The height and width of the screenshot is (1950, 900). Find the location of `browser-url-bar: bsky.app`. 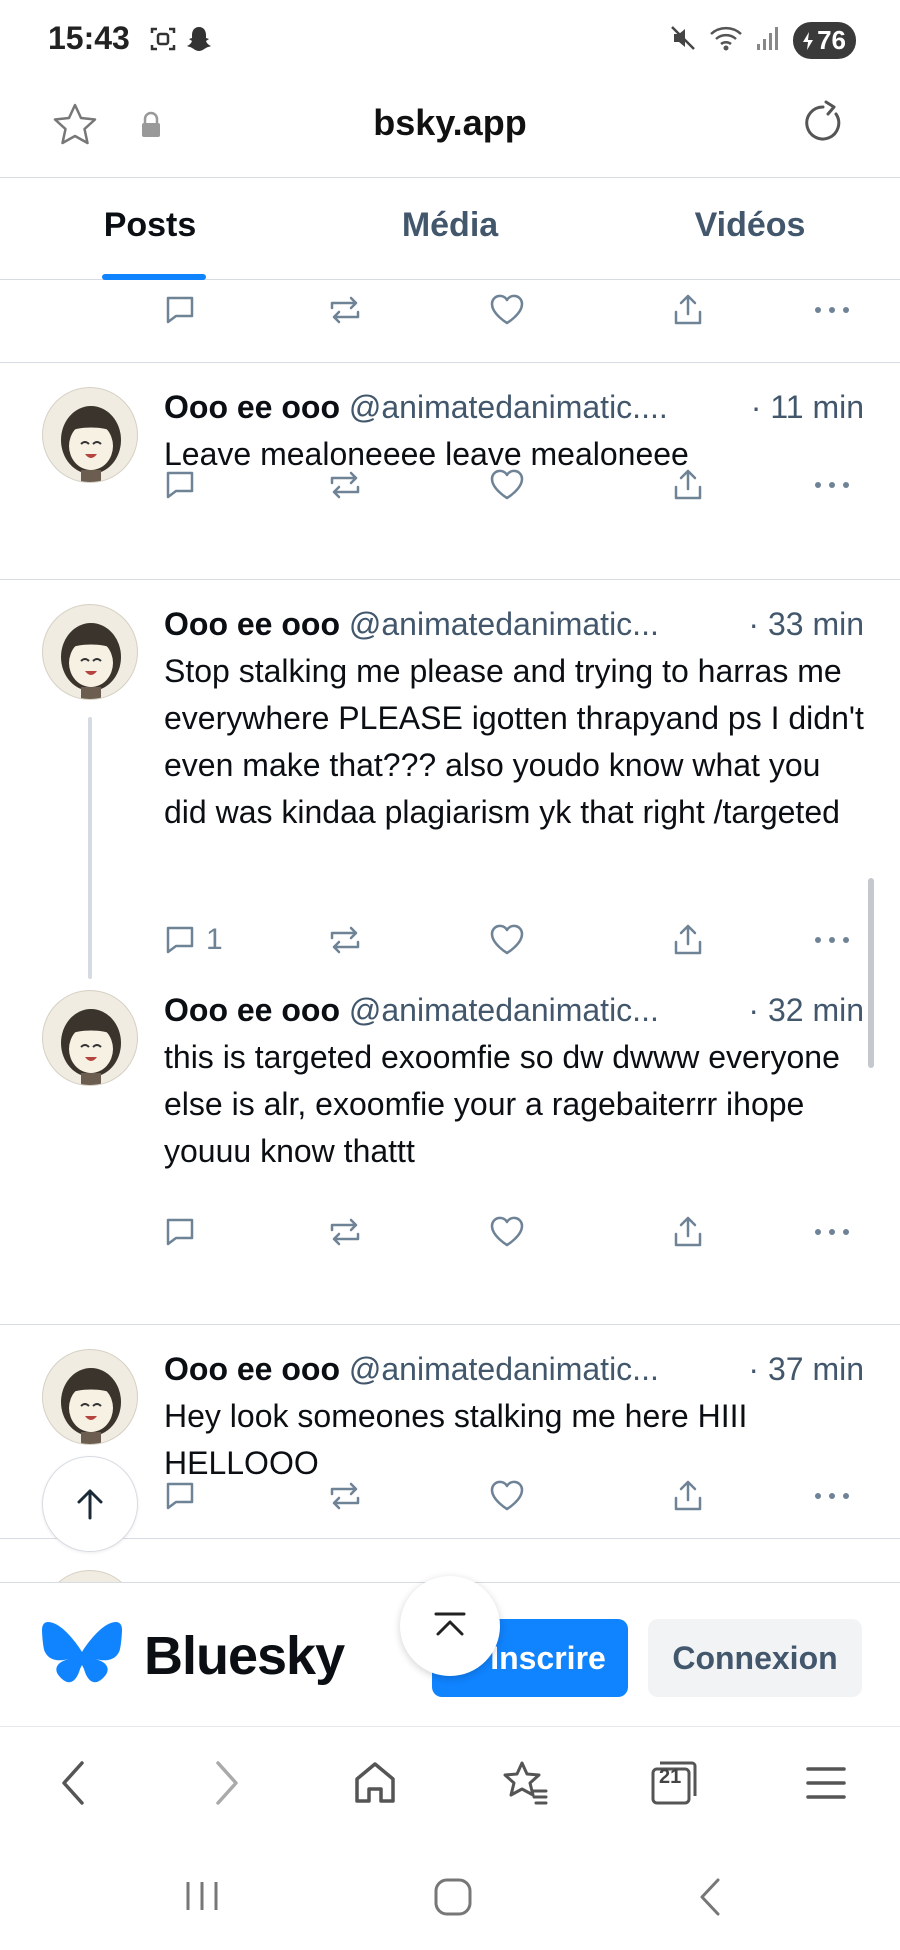

browser-url-bar: bsky.app is located at coordinates (450, 129).